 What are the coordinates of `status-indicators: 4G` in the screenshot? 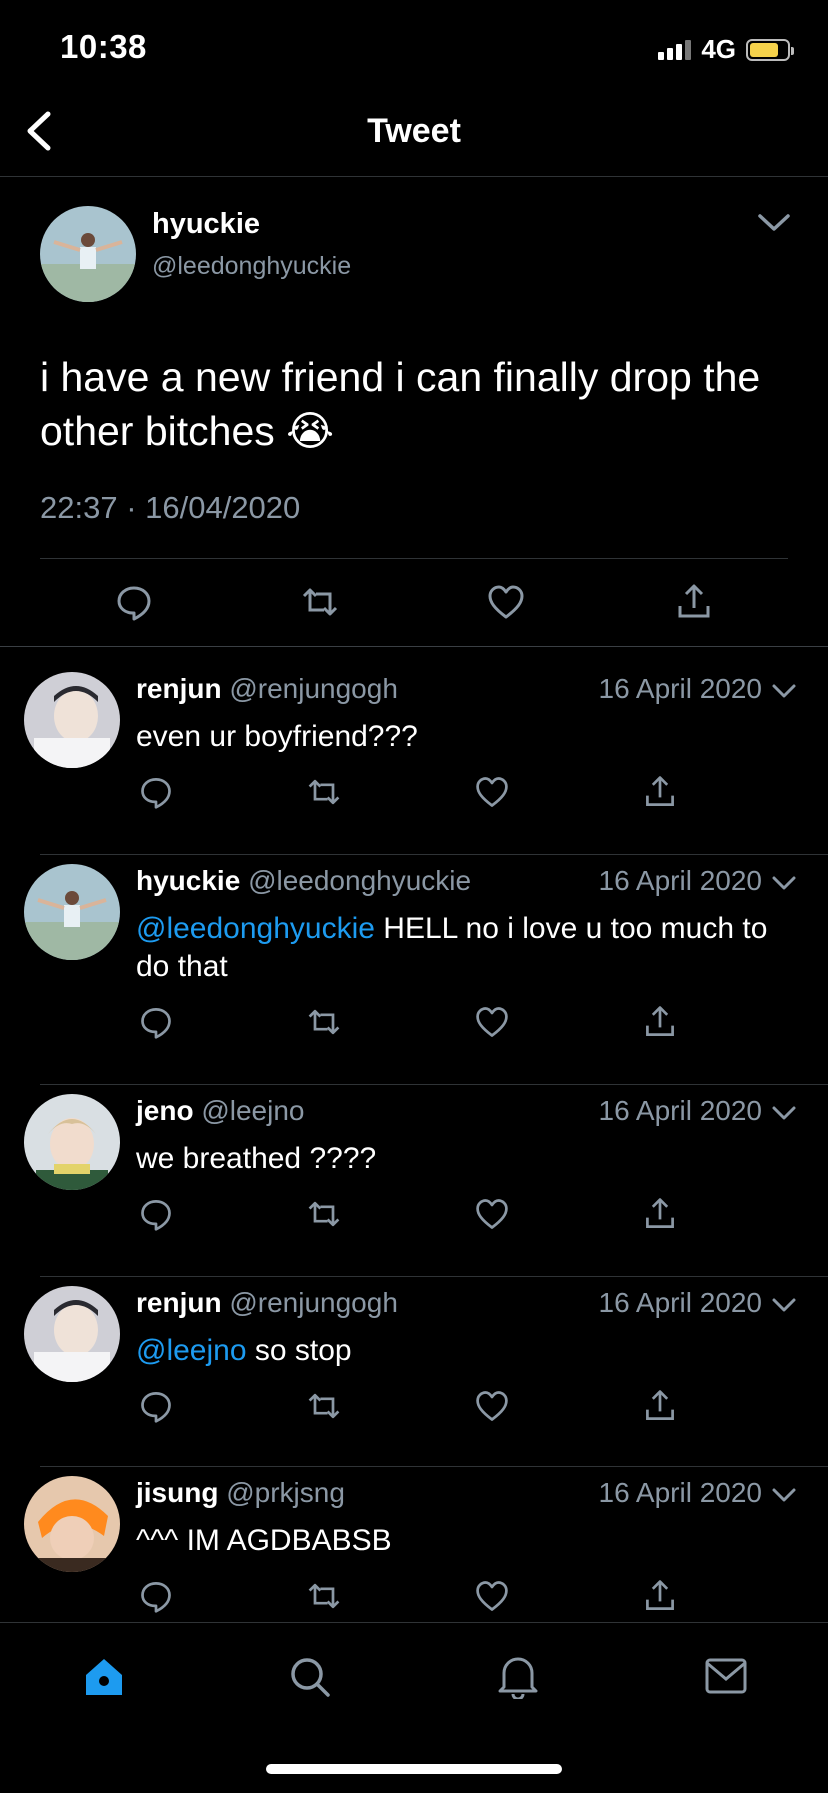 It's located at (726, 49).